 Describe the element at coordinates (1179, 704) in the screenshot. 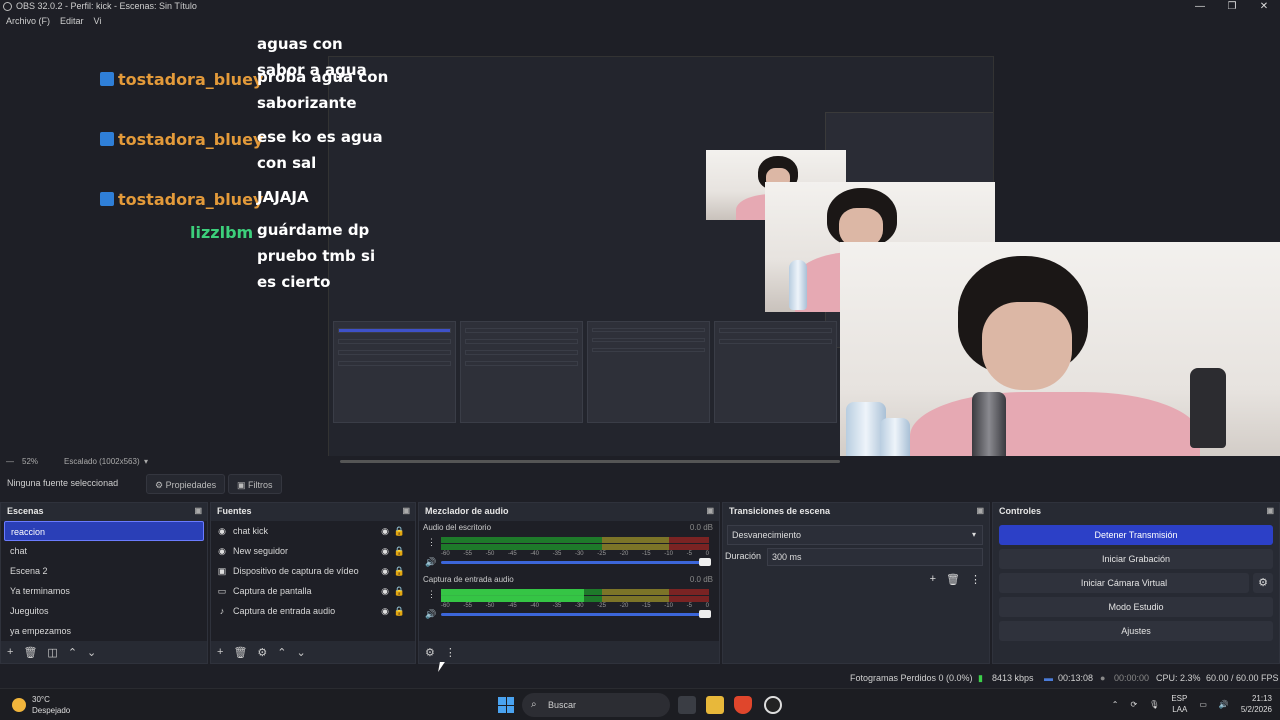

I see `language-indicator: ESP LAA` at that location.